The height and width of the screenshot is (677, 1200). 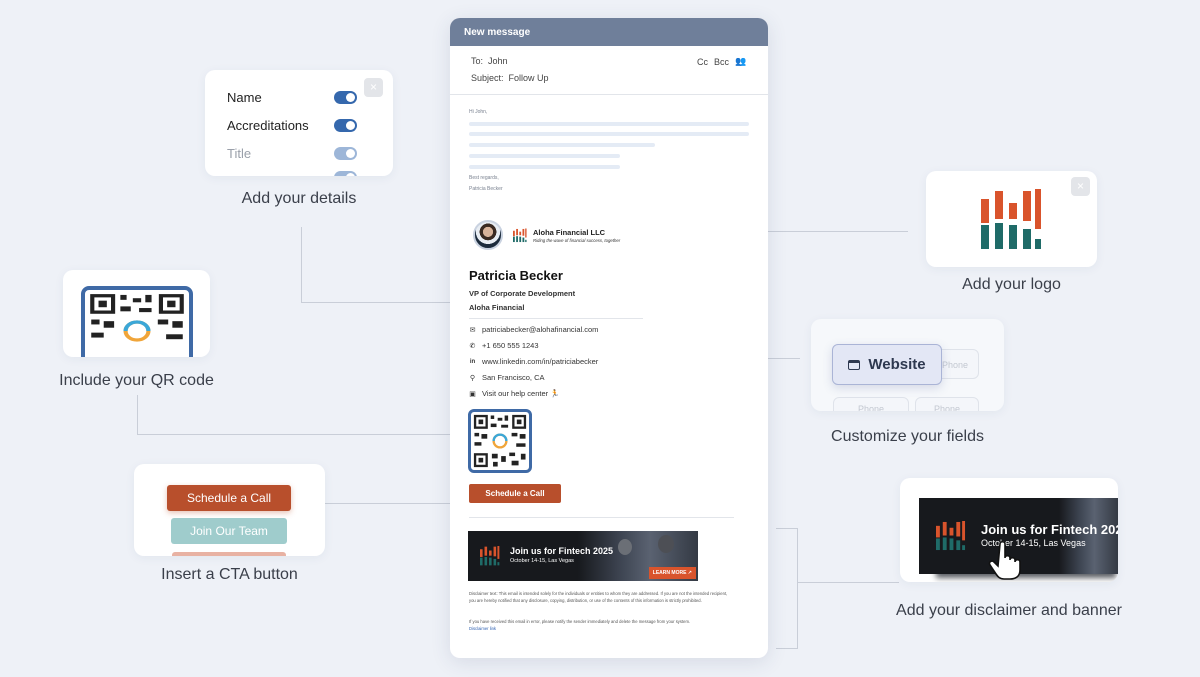 I want to click on disclaimer-link: Disclaimer link, so click(x=482, y=628).